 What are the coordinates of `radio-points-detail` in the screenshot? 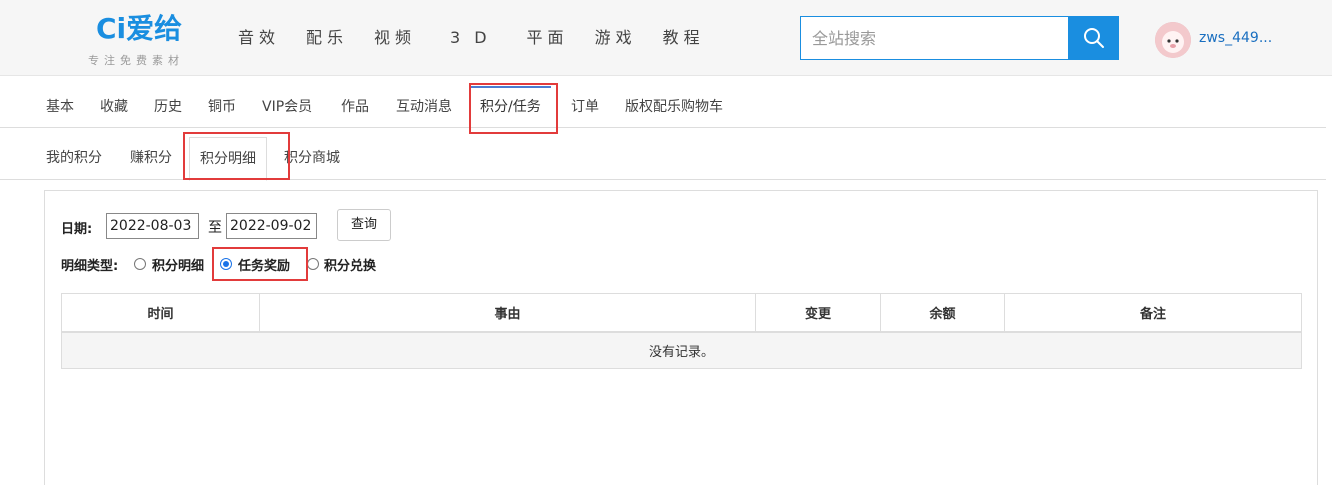 It's located at (140, 264).